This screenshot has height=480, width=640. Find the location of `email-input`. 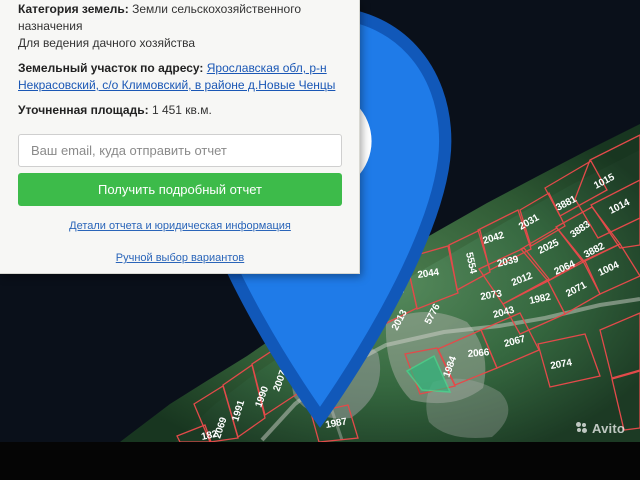

email-input is located at coordinates (180, 150).